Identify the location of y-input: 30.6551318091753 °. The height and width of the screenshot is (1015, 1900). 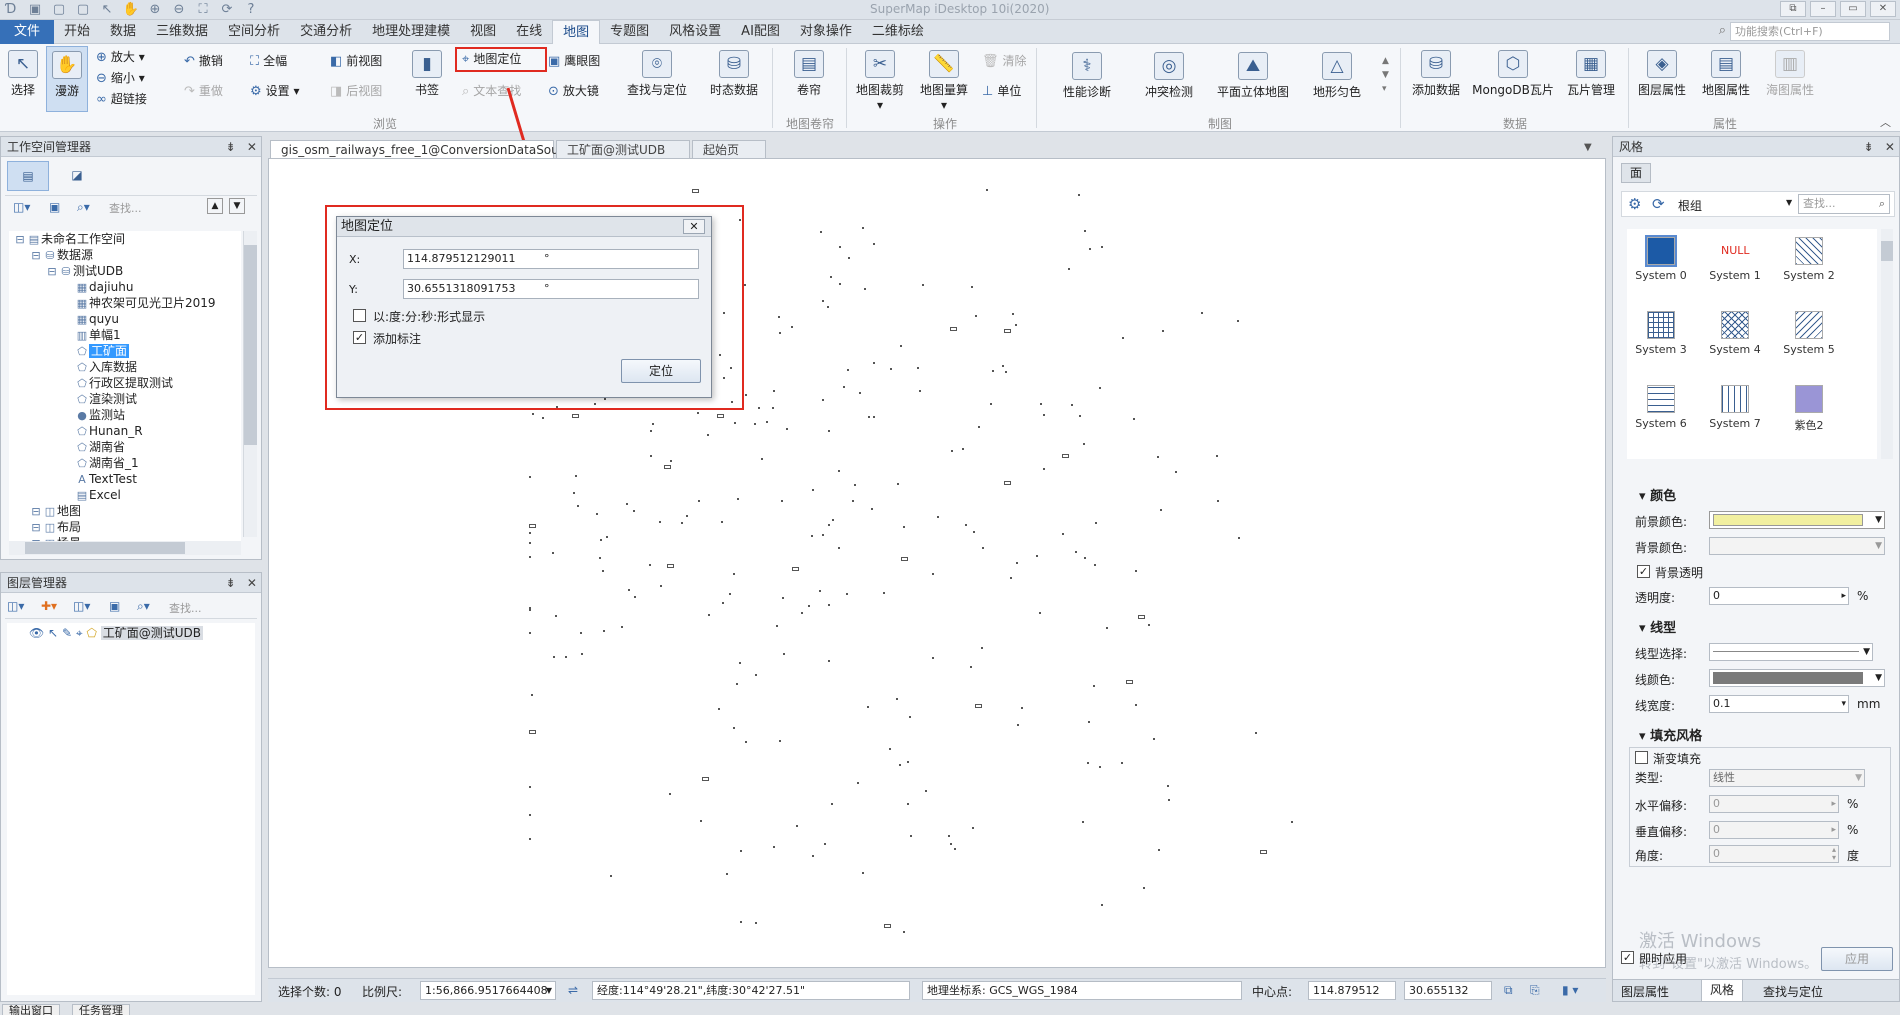
(551, 289).